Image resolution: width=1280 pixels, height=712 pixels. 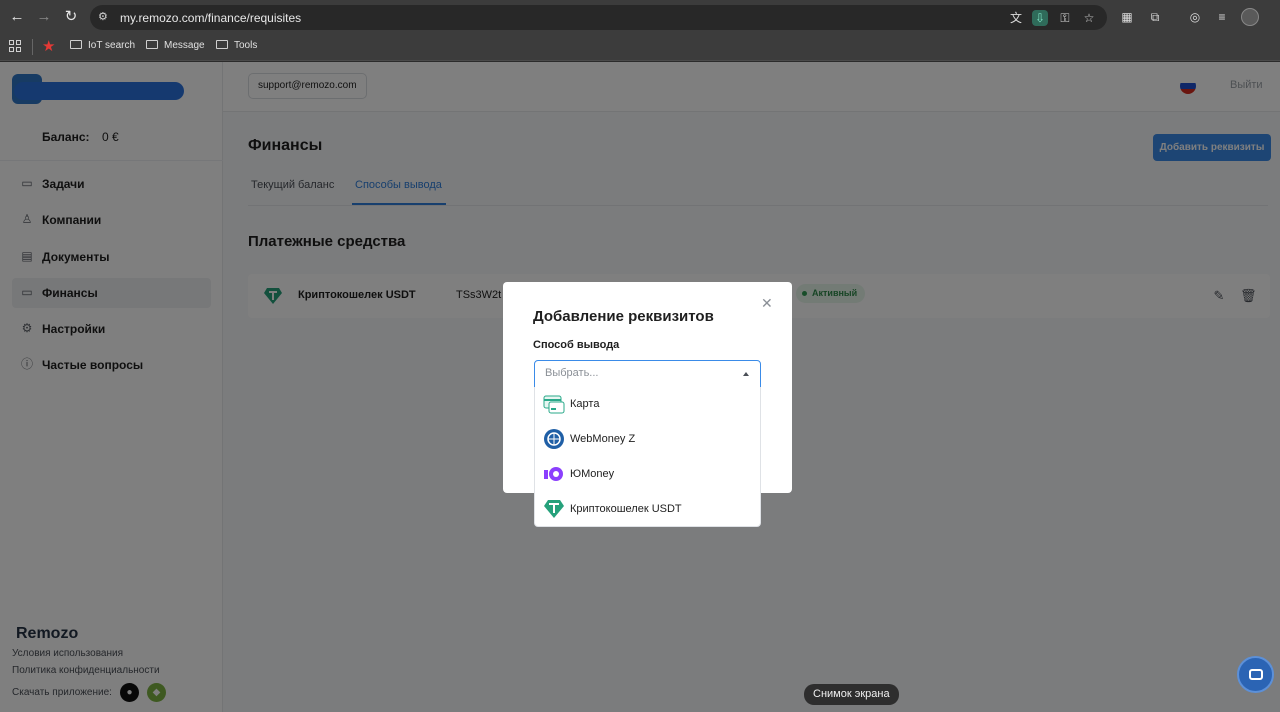 I want to click on password-key-icon: ⚿, so click(x=1065, y=18).